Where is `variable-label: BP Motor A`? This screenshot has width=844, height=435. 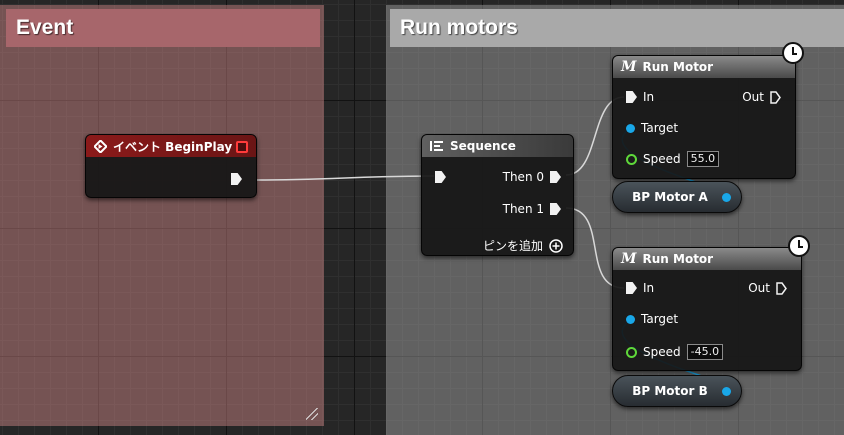 variable-label: BP Motor A is located at coordinates (670, 197).